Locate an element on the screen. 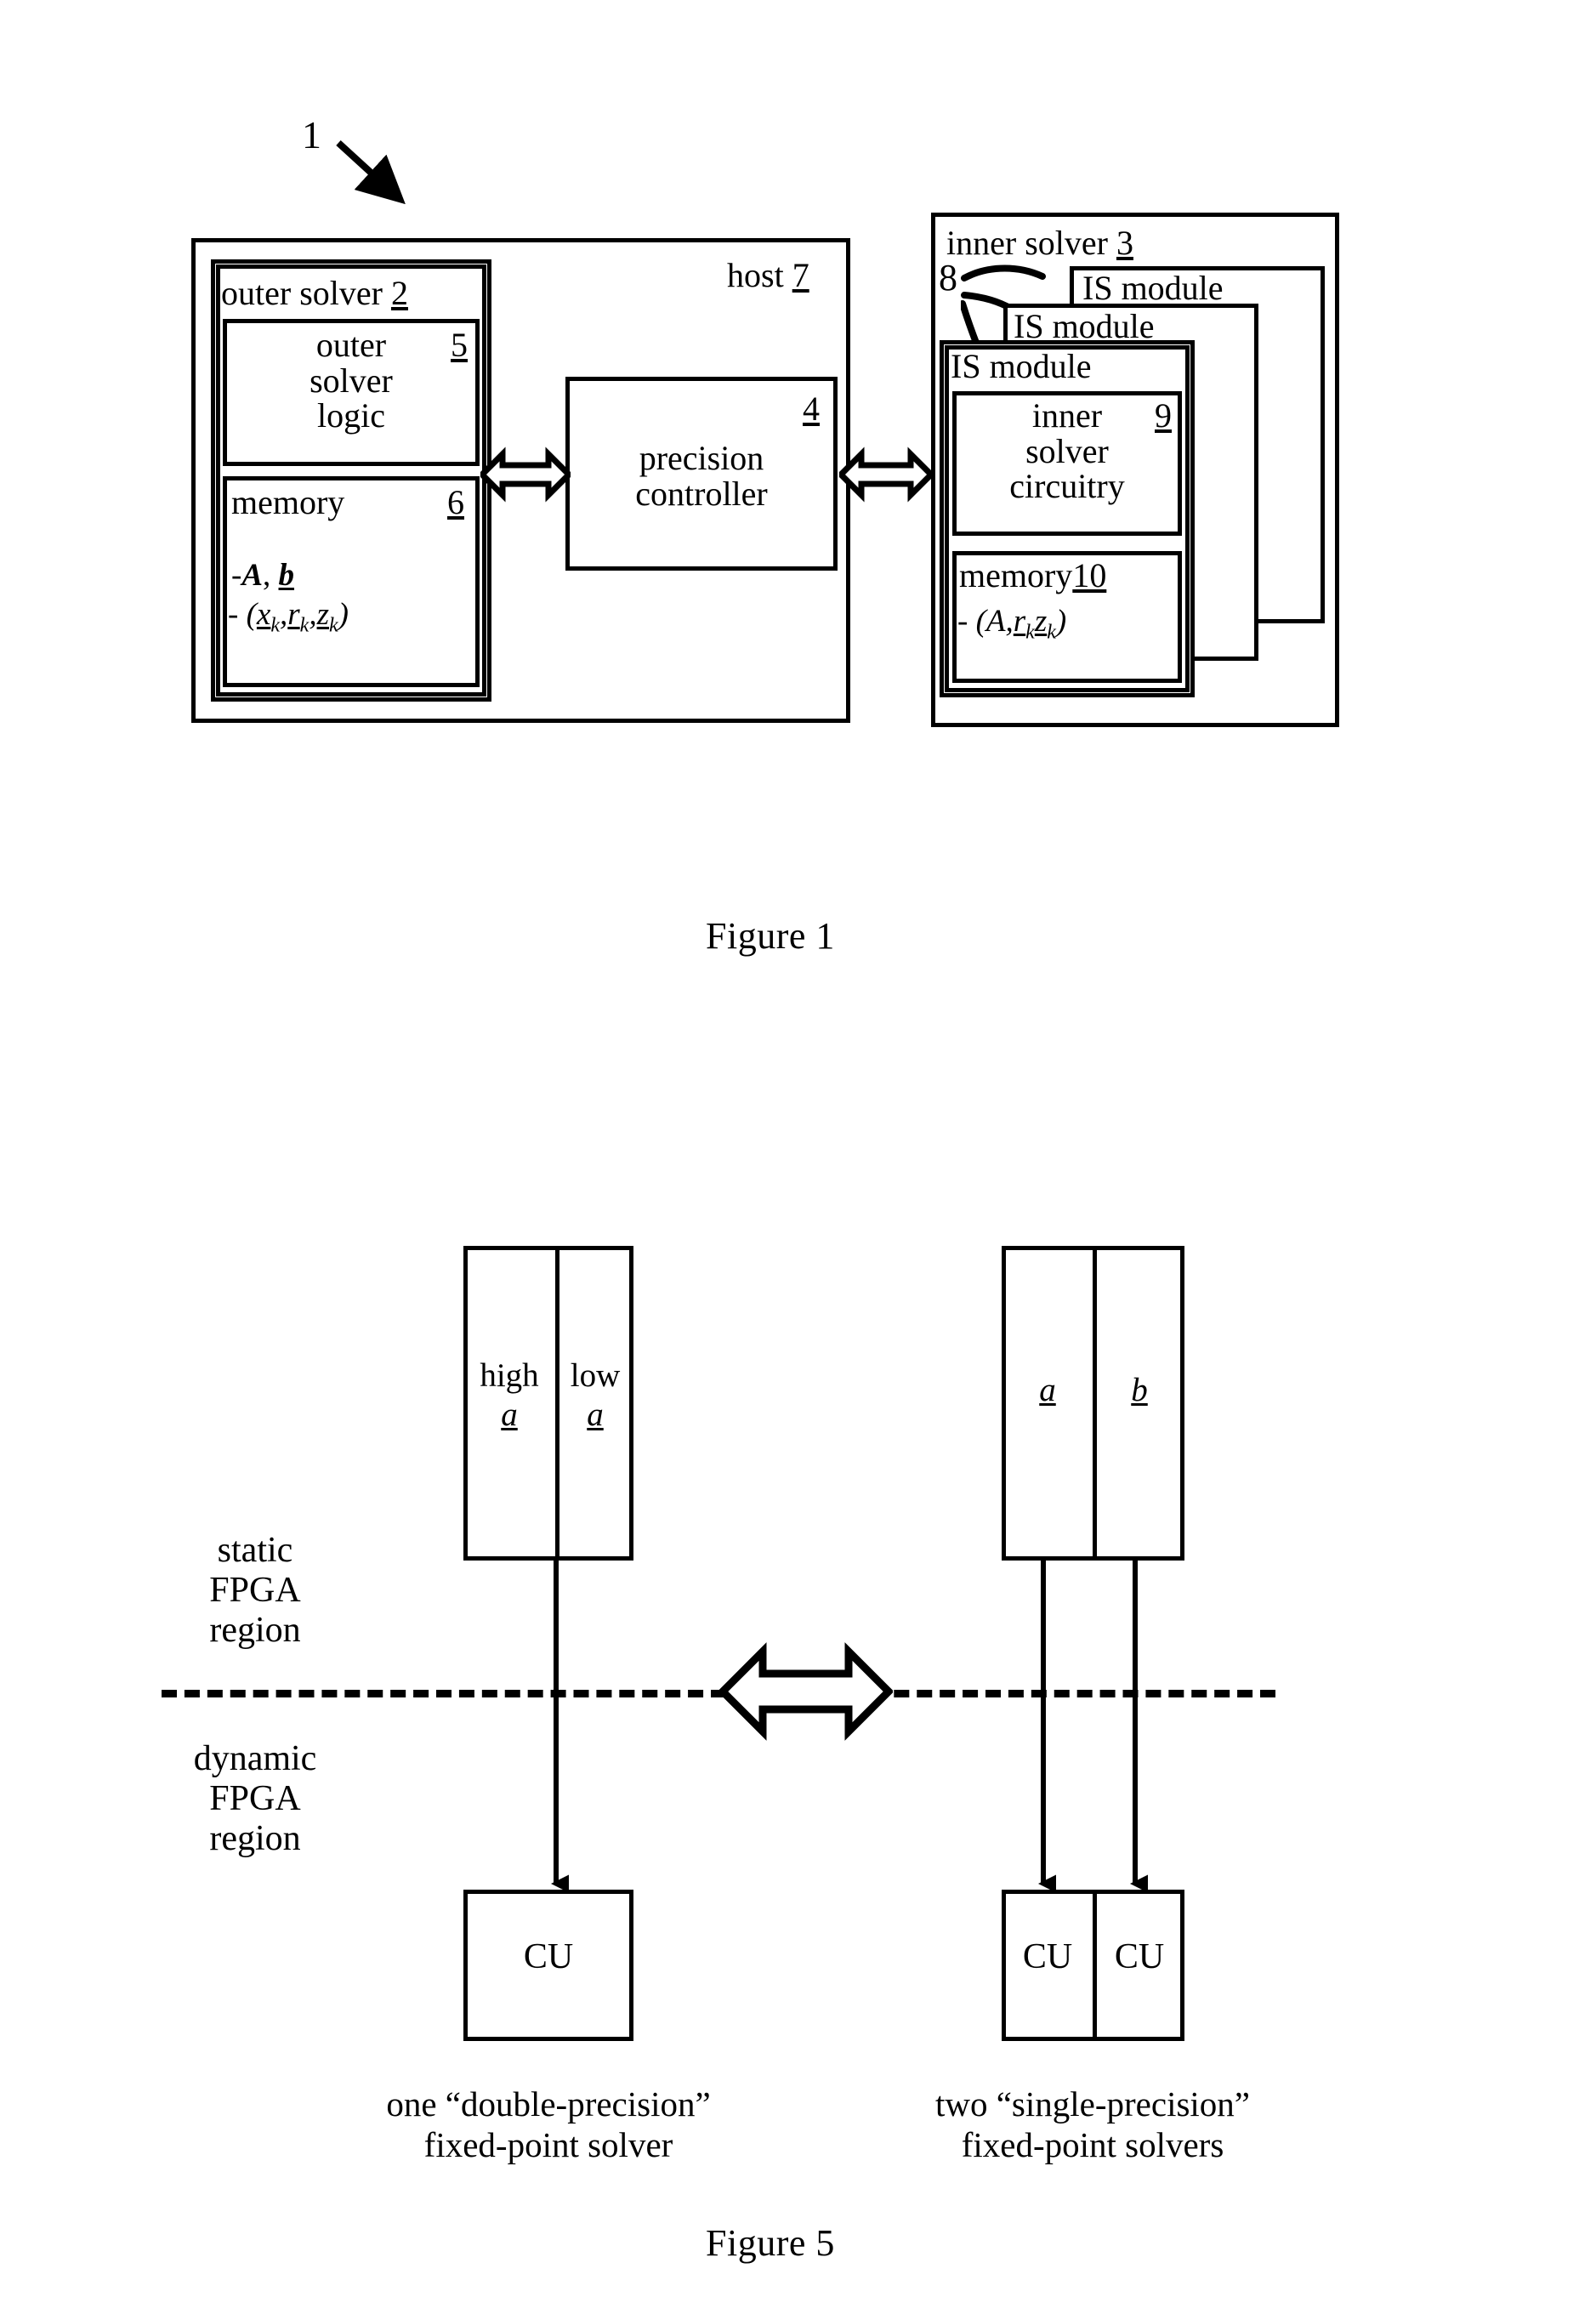 Image resolution: width=1596 pixels, height=2297 pixels. inner-memory-item-sep1: , is located at coordinates (1010, 621).